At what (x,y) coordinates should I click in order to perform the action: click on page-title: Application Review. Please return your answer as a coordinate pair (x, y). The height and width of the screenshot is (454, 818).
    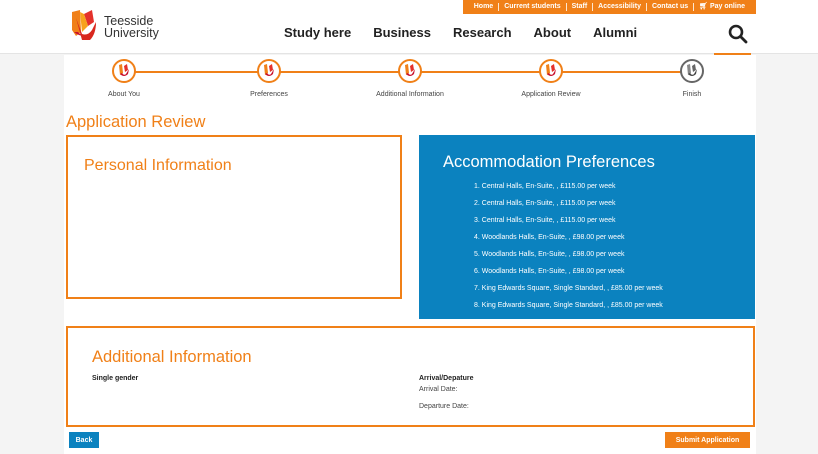
    Looking at the image, I should click on (136, 122).